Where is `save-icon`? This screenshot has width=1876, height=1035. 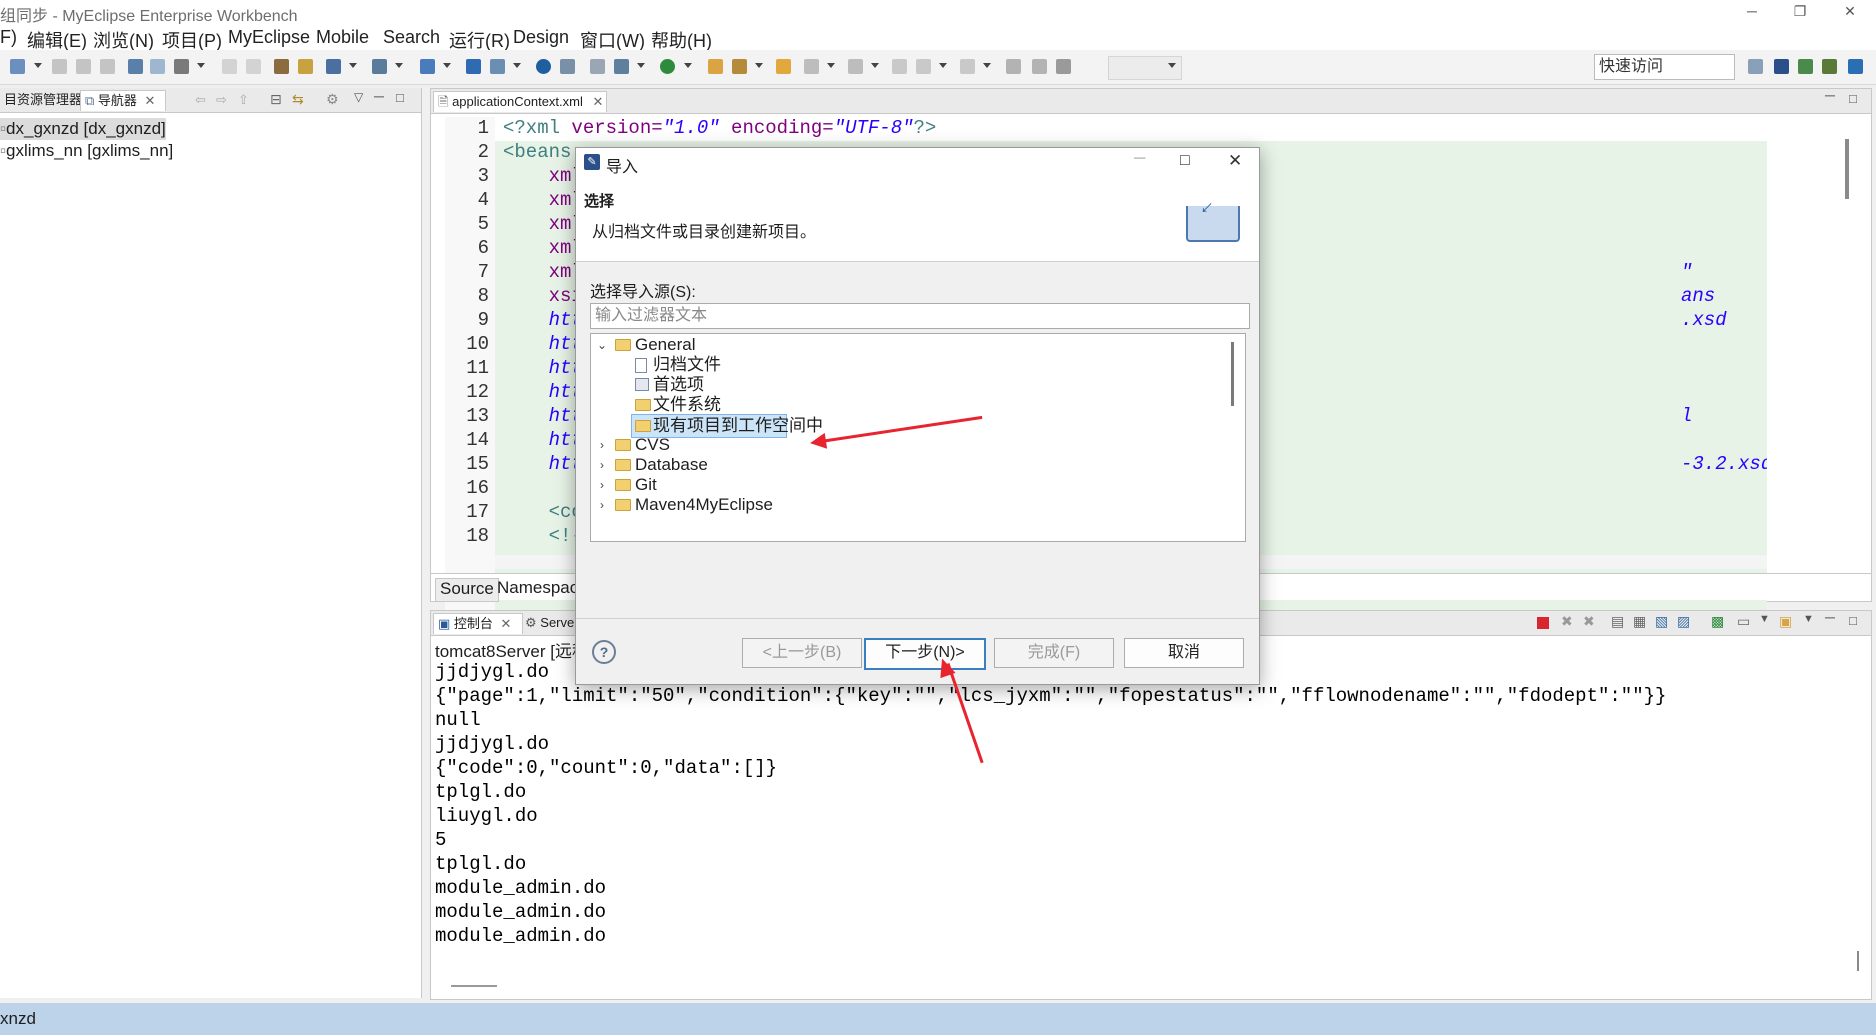 save-icon is located at coordinates (59, 66).